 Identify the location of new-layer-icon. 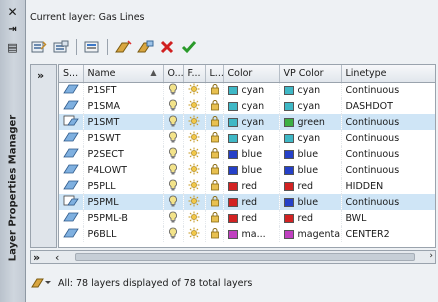
(123, 47).